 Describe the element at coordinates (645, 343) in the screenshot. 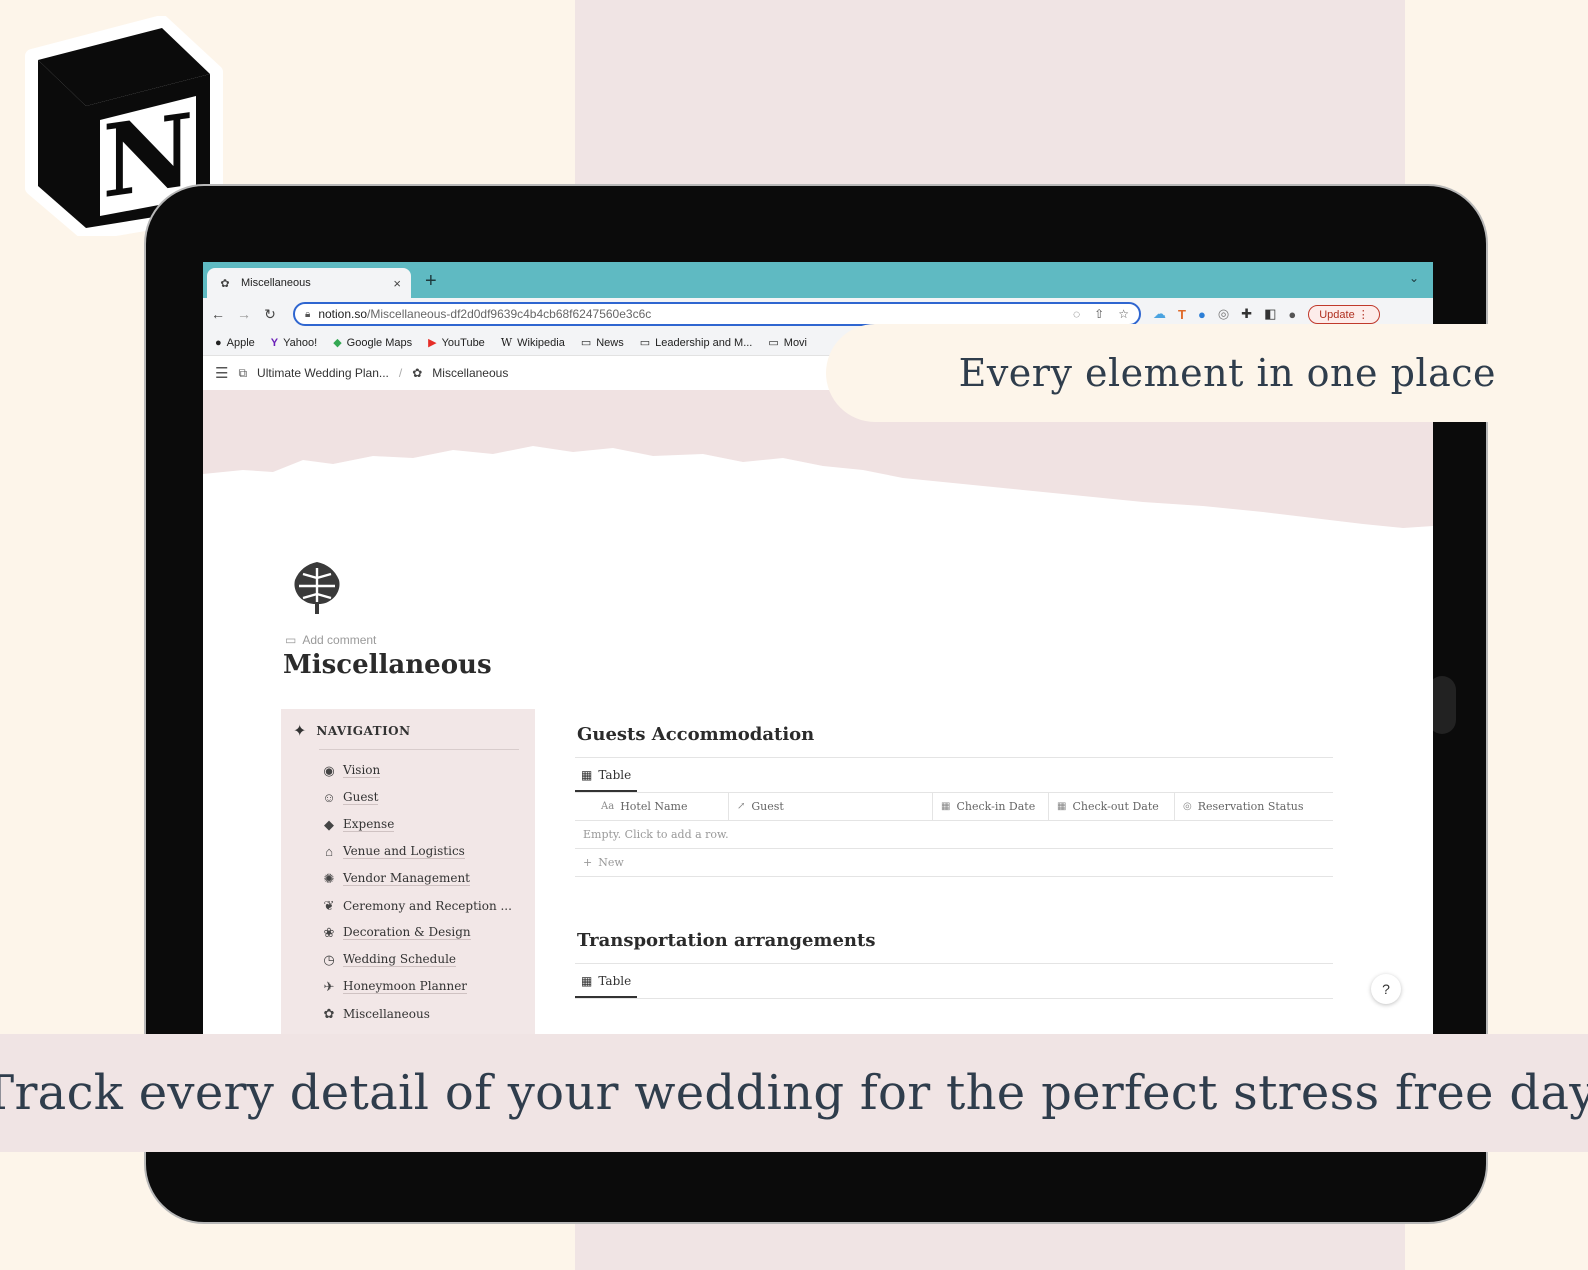

I see `bookmark-icon: ▭` at that location.